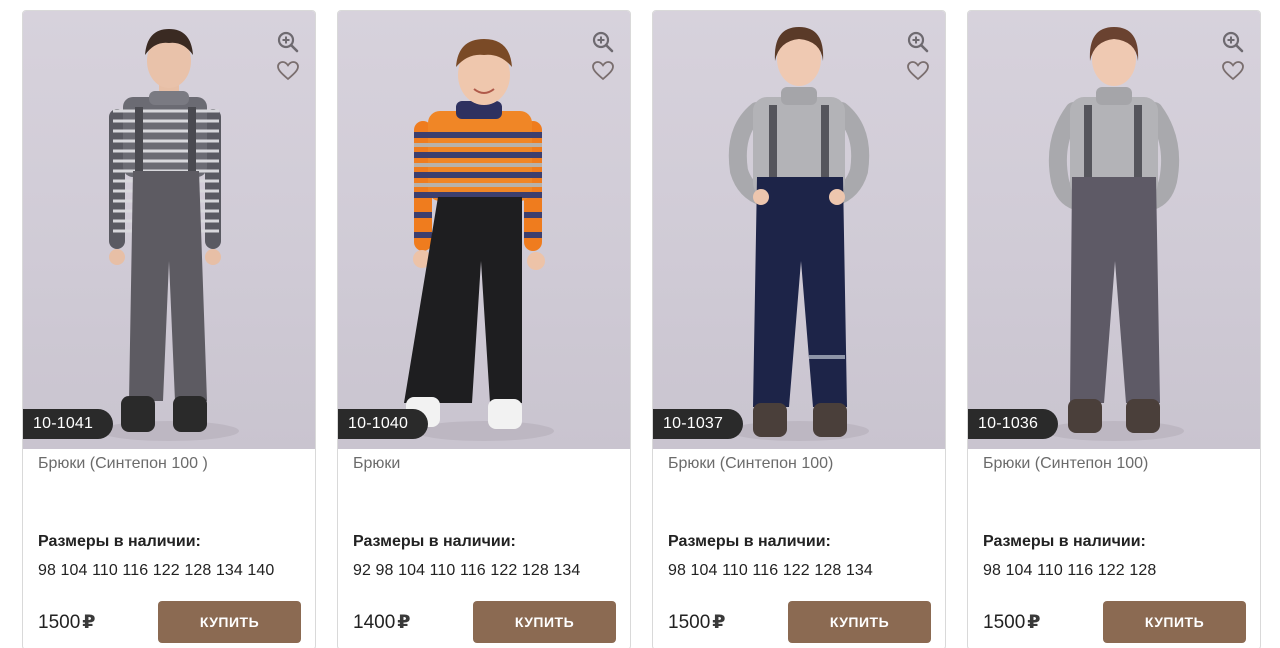  I want to click on sizes-list: 98 104 110 116 122 128, so click(1070, 570).